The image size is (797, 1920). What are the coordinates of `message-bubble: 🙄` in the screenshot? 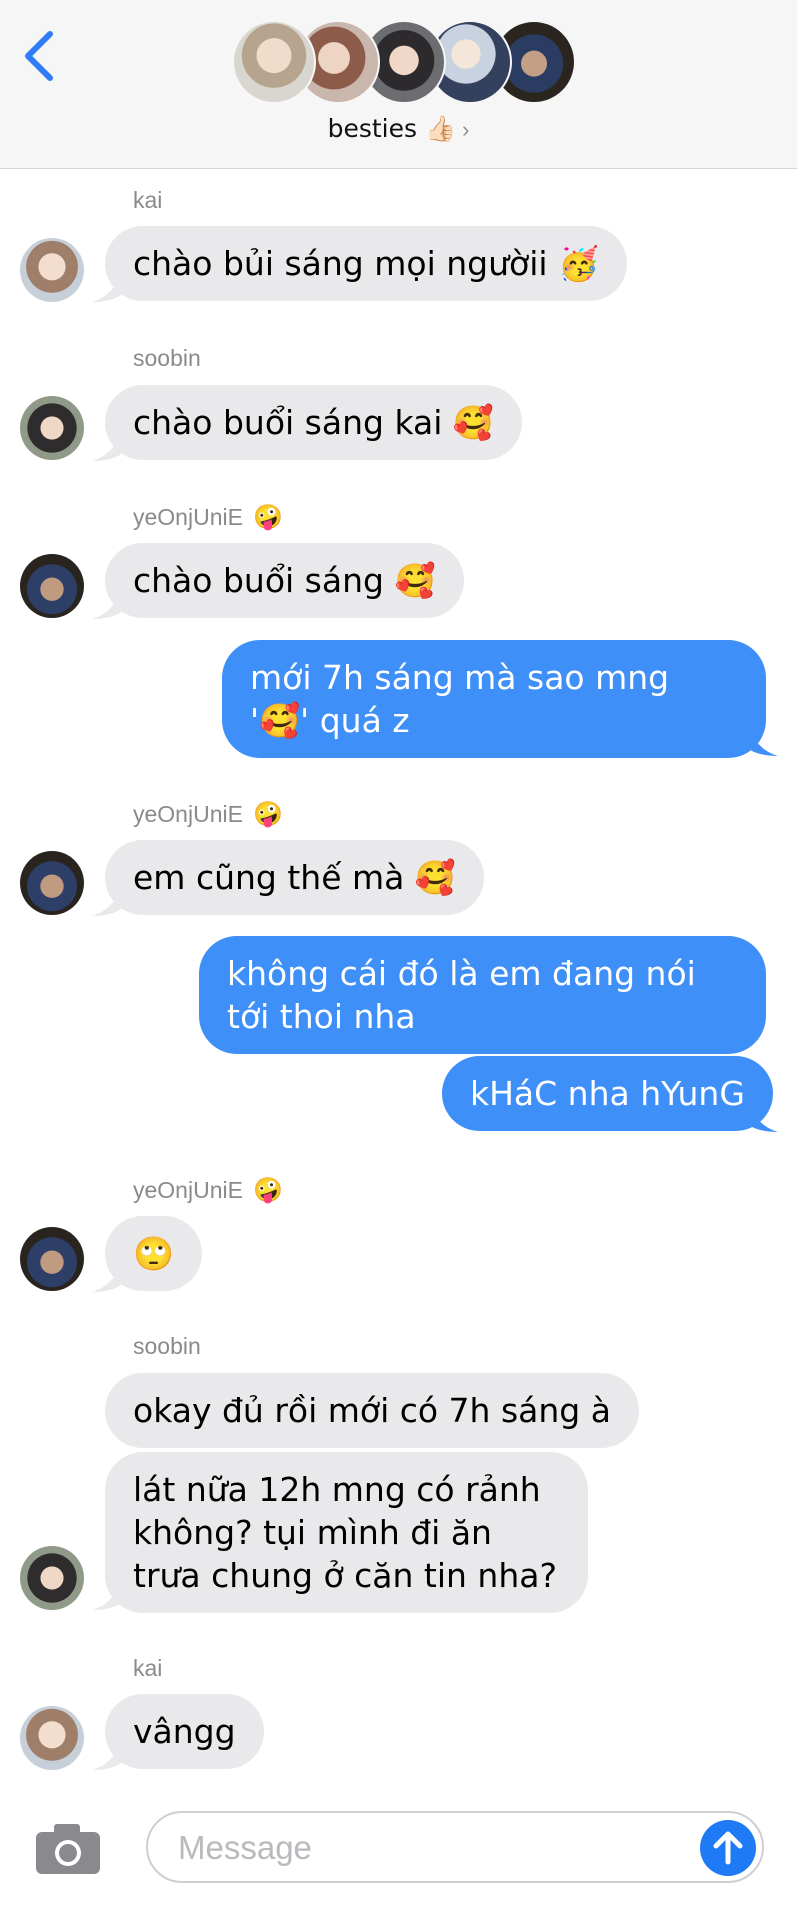 It's located at (154, 1253).